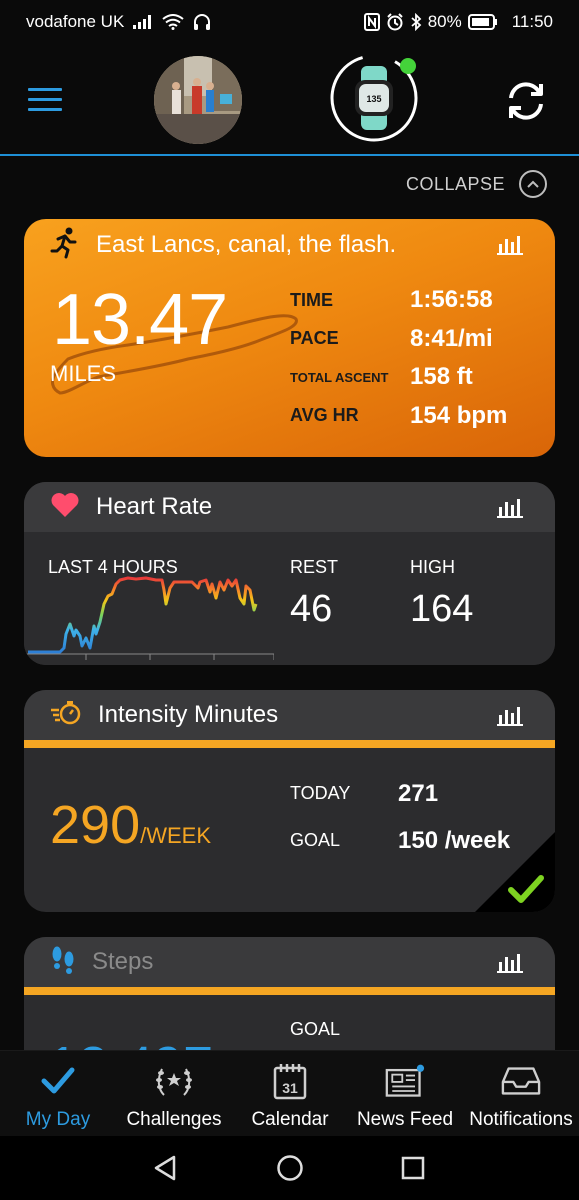  I want to click on stat-row-pace: PACE 8:41/mi, so click(398, 339).